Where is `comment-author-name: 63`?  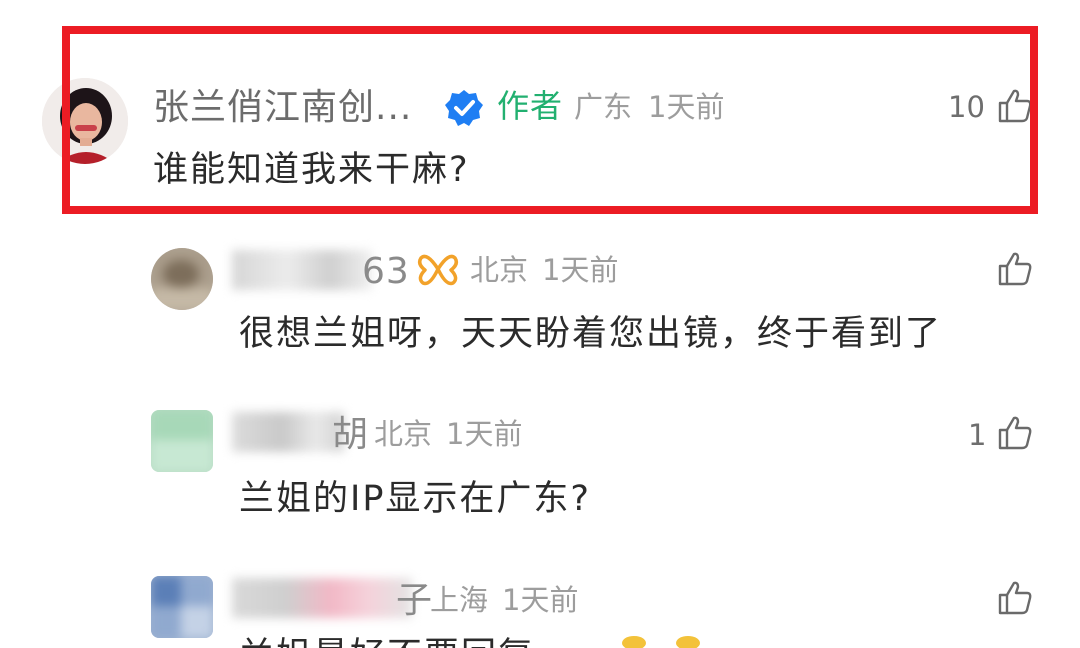
comment-author-name: 63 is located at coordinates (386, 272).